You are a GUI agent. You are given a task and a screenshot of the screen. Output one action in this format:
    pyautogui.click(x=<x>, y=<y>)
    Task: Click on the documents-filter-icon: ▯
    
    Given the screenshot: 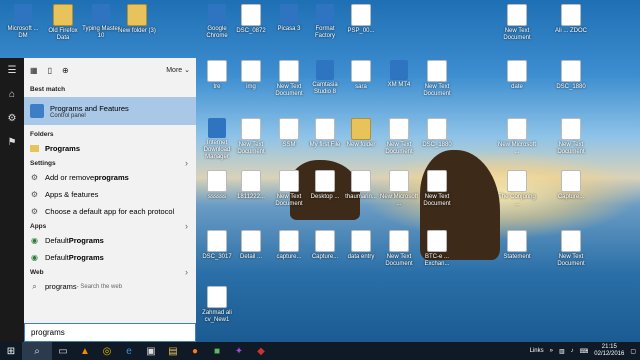 What is the action you would take?
    pyautogui.click(x=50, y=70)
    